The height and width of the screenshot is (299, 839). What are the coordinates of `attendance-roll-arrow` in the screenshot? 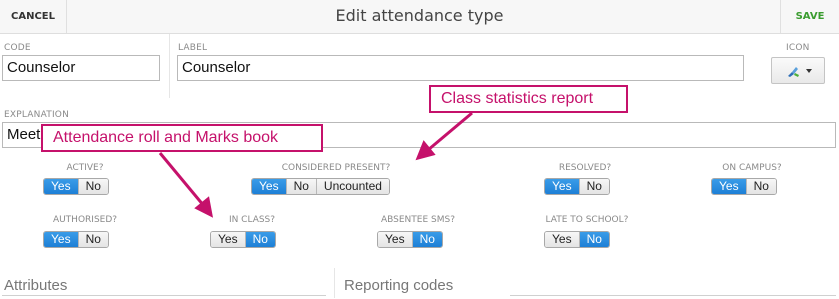 It's located at (182, 179).